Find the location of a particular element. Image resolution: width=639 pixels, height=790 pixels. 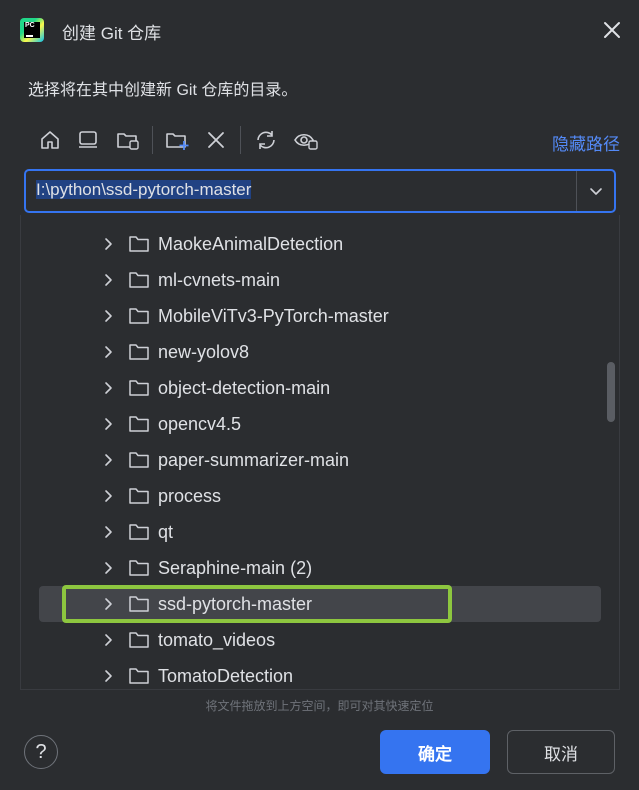

path-input: I:\python\ssd-pytorch-master is located at coordinates (144, 190).